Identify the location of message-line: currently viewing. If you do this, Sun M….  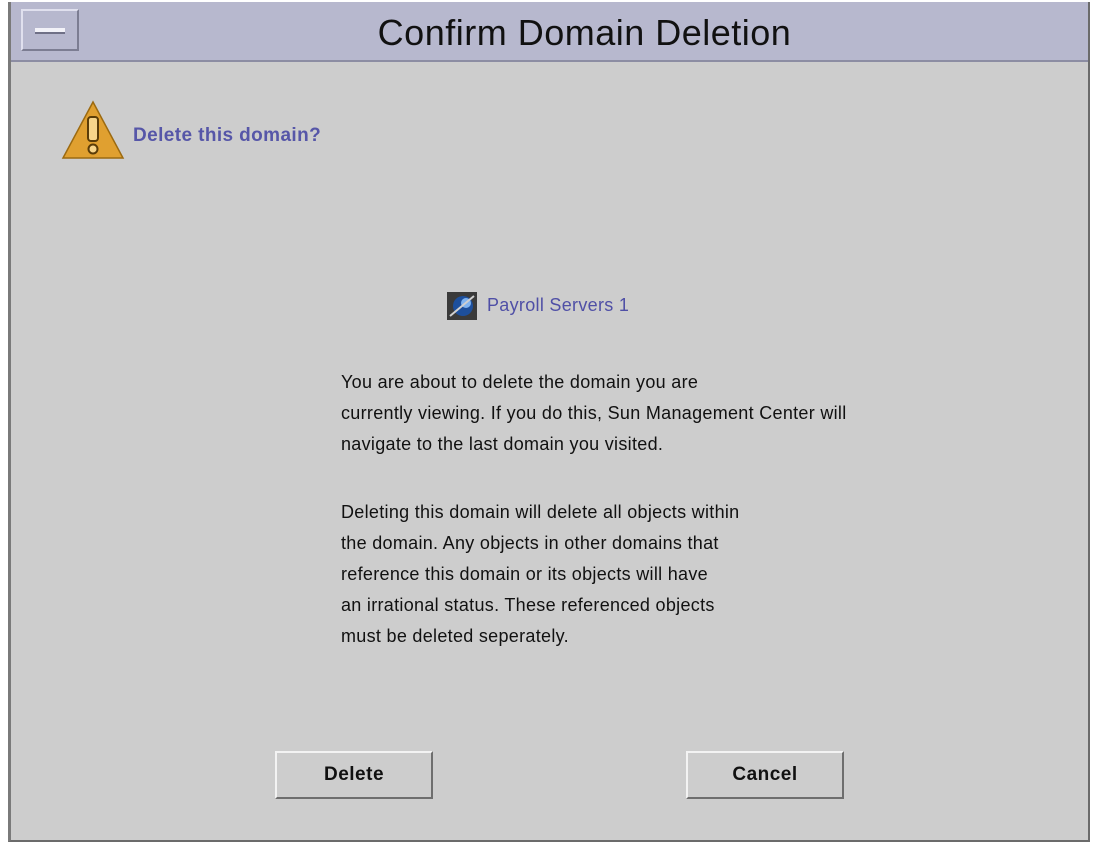
(594, 413).